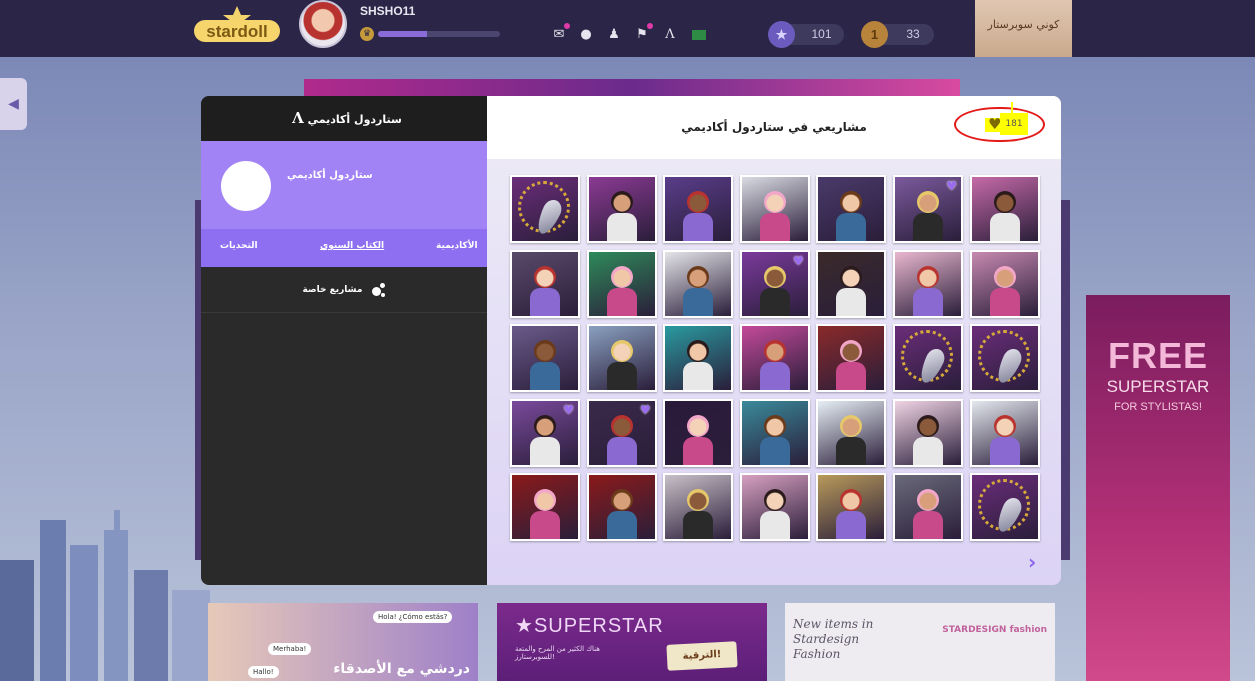  What do you see at coordinates (1157, 355) in the screenshot?
I see `ad-free-text: FREE` at bounding box center [1157, 355].